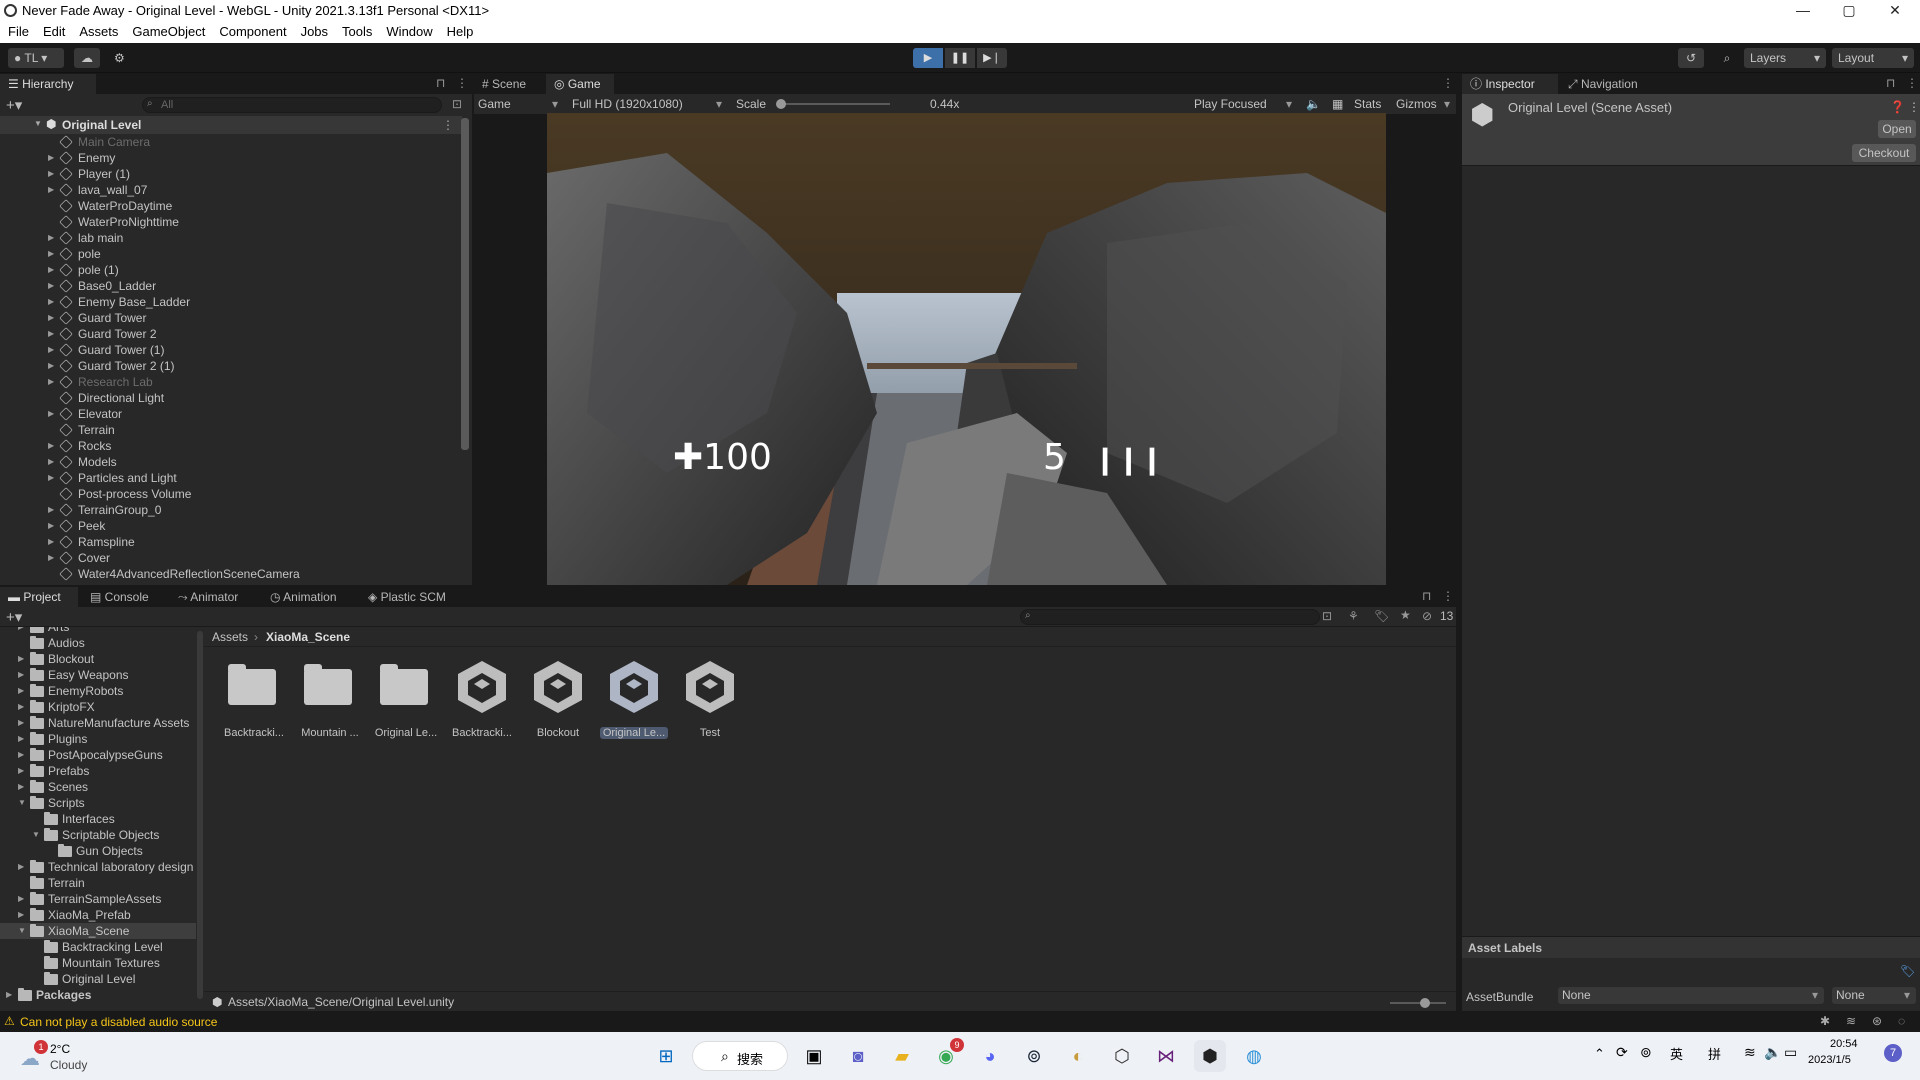  I want to click on taskbar-search: ⌕ 搜索, so click(740, 1056).